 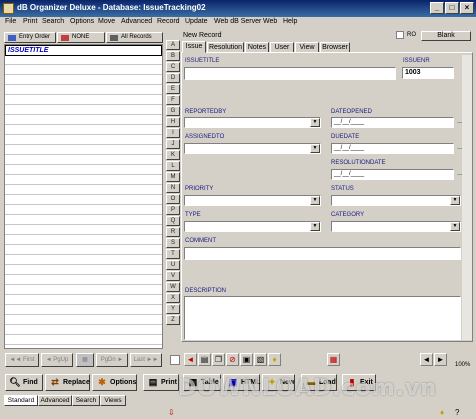 What do you see at coordinates (173, 177) in the screenshot?
I see `letter-m-button: M` at bounding box center [173, 177].